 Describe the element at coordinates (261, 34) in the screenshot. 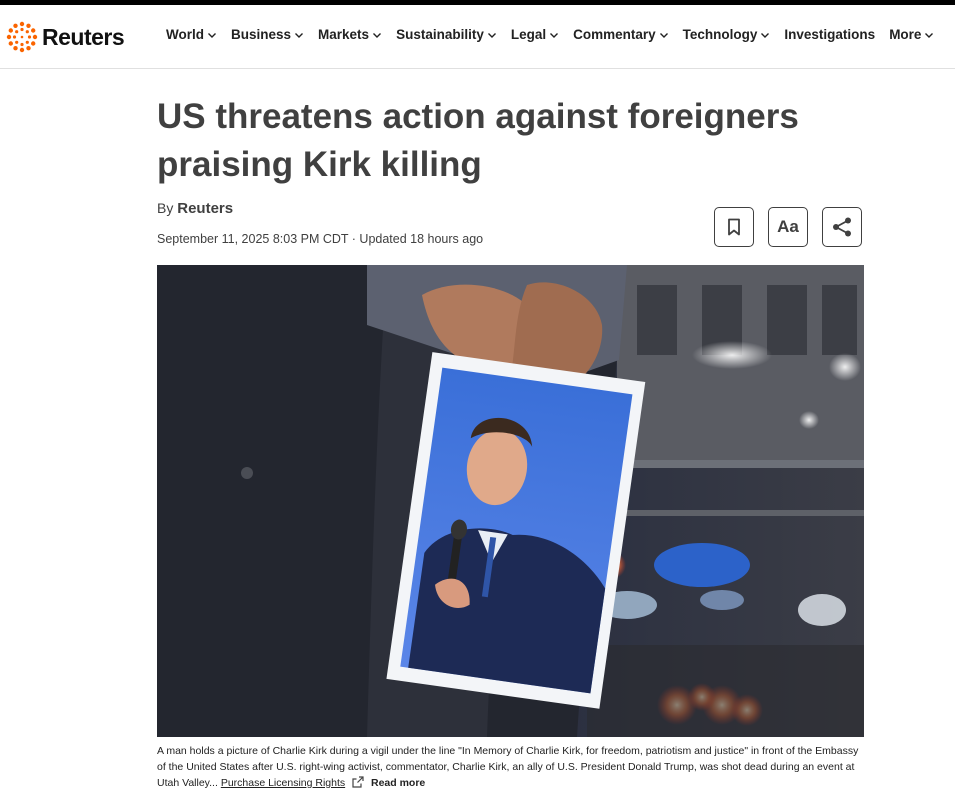

I see `nav-item-label: Business` at that location.